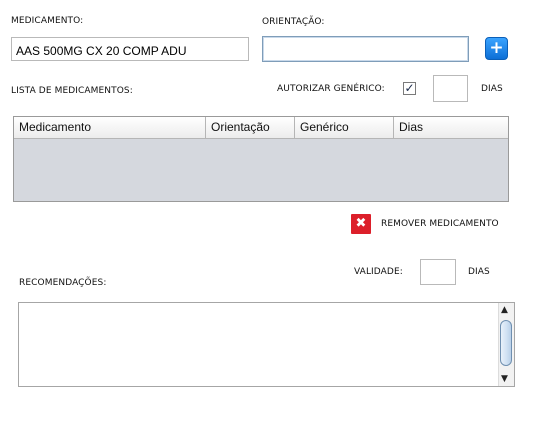 The image size is (543, 439). What do you see at coordinates (331, 89) in the screenshot?
I see `autorizar-generico-label: AUTORIZAR GENÉRICO:` at bounding box center [331, 89].